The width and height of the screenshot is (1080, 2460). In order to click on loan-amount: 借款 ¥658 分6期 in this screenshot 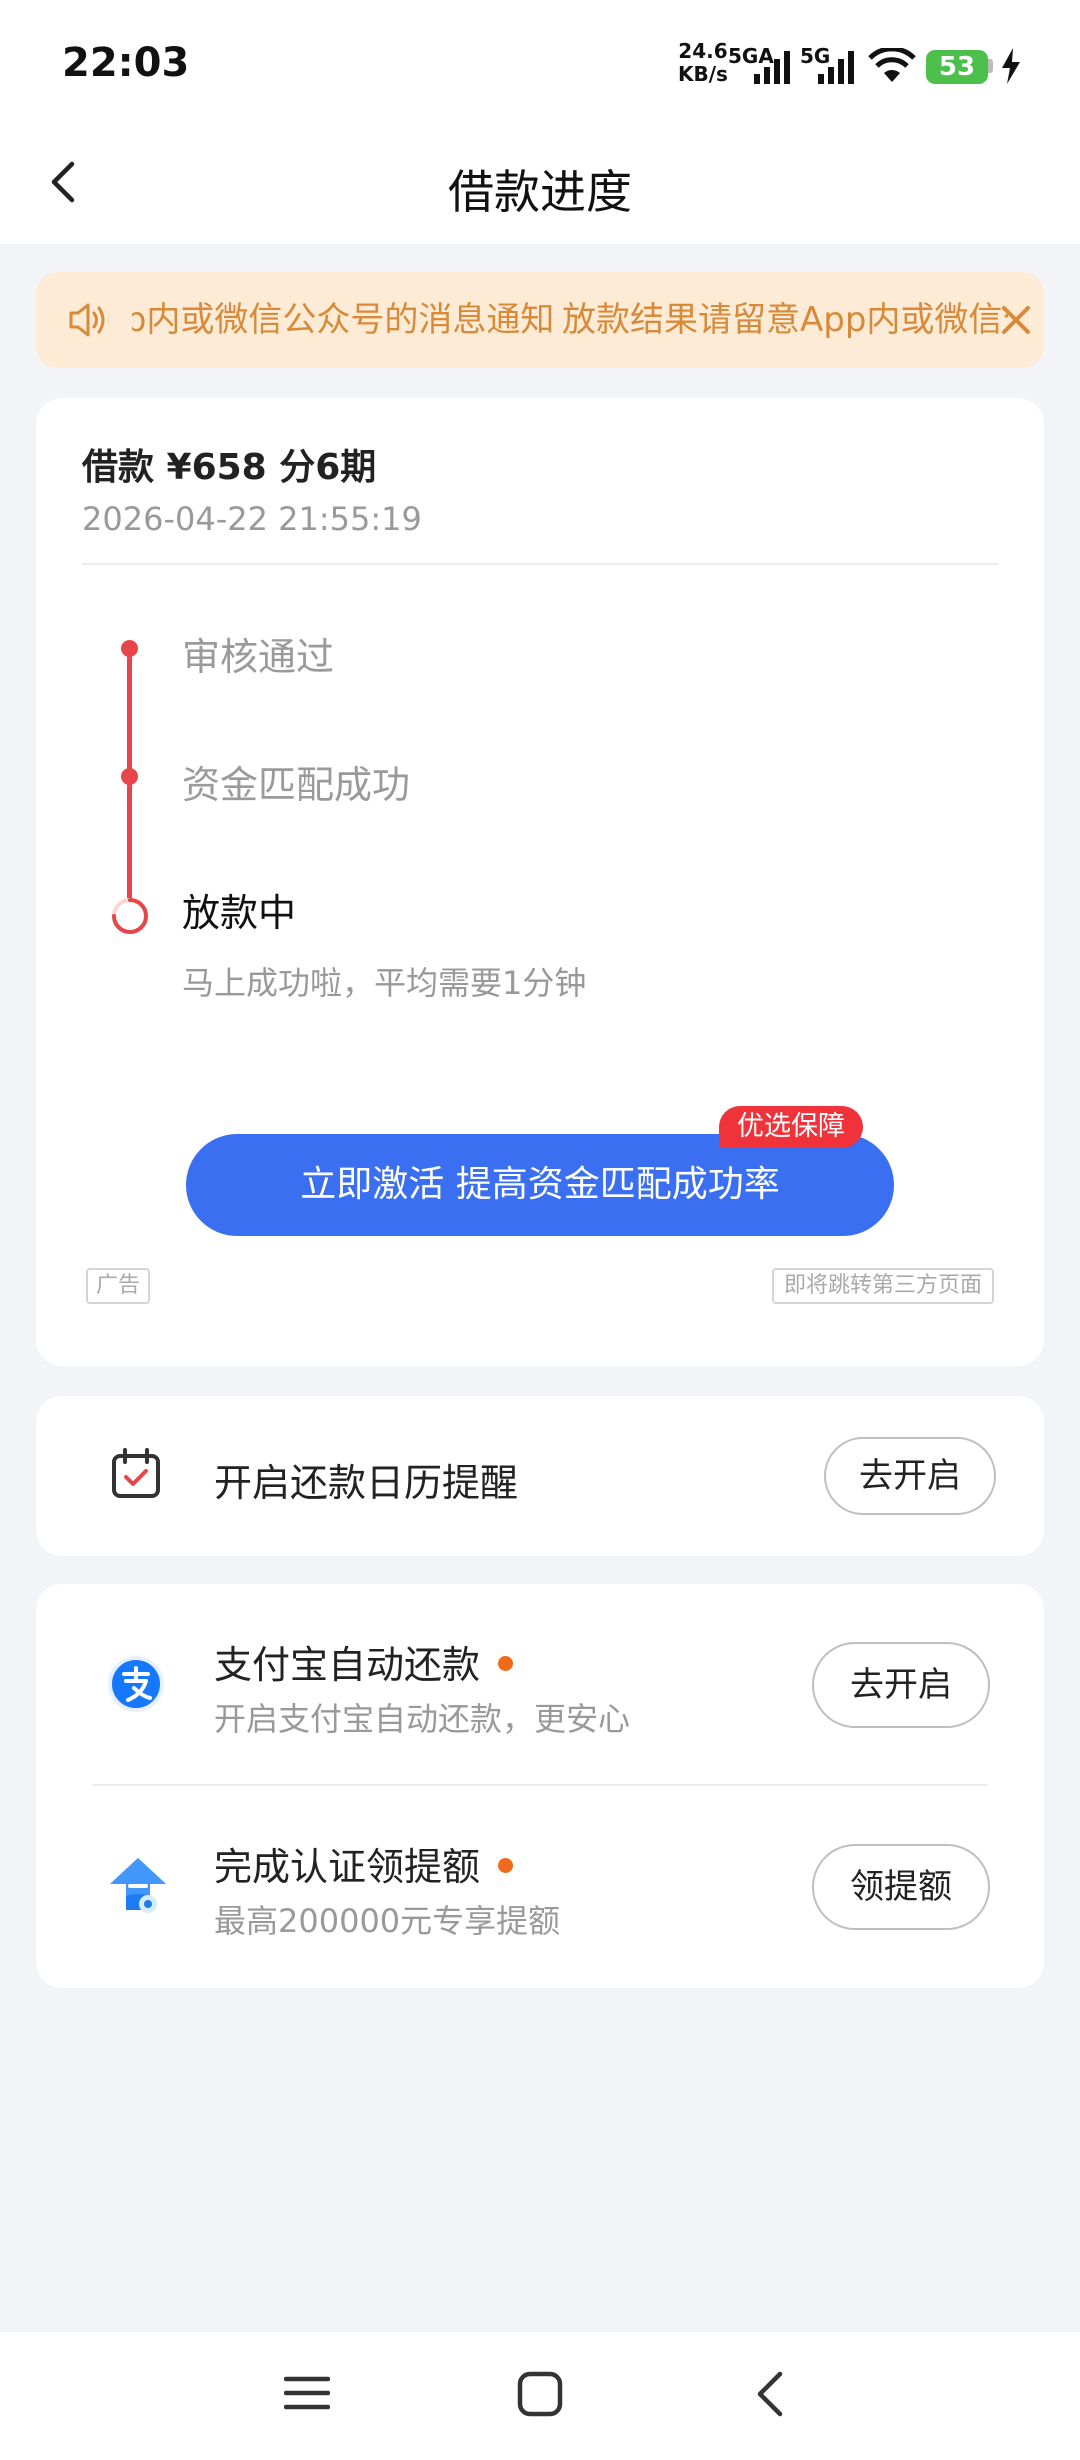, I will do `click(229, 467)`.